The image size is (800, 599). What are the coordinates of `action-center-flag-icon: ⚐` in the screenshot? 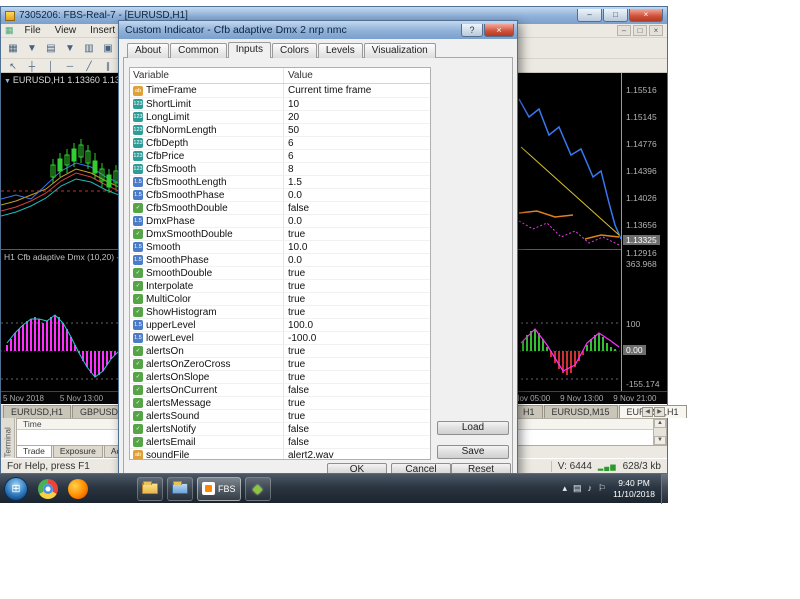 It's located at (602, 488).